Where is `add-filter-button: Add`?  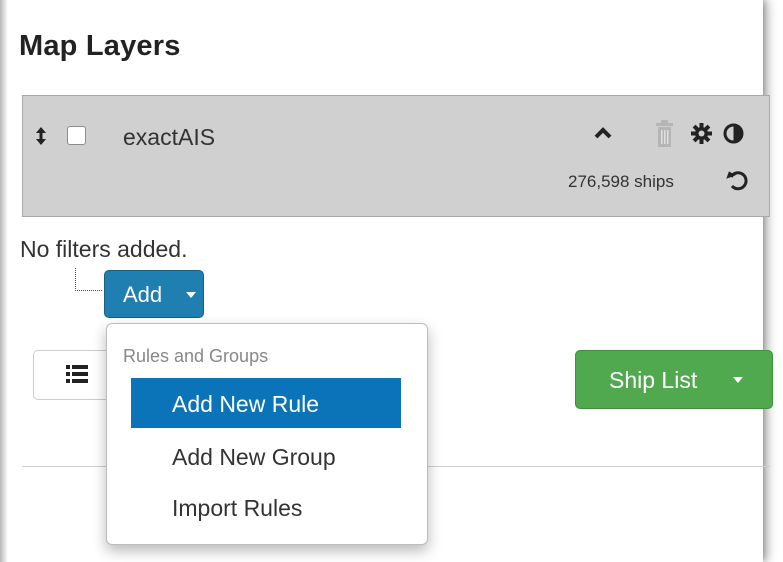
add-filter-button: Add is located at coordinates (154, 294).